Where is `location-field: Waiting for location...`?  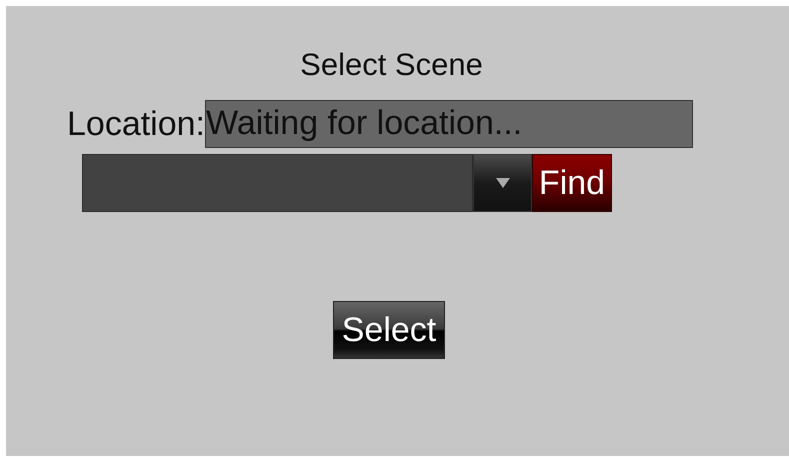 location-field: Waiting for location... is located at coordinates (449, 124).